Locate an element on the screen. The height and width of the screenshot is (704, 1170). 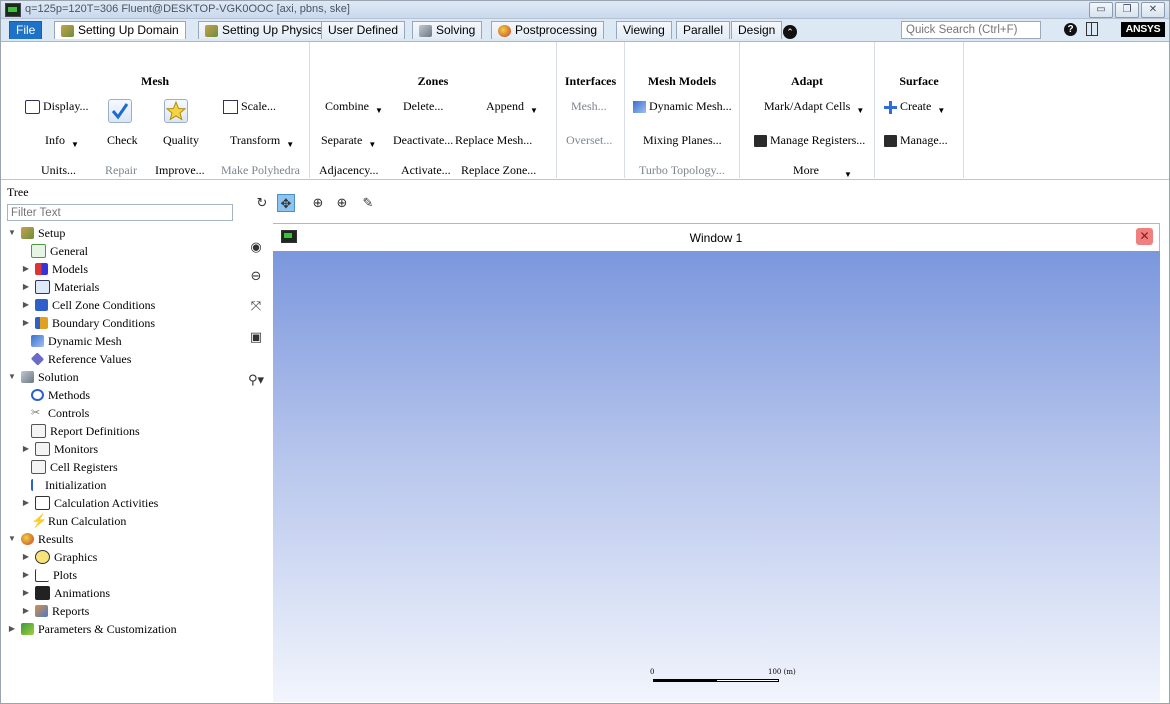
transform-button: Transform ▼ is located at coordinates (262, 141).